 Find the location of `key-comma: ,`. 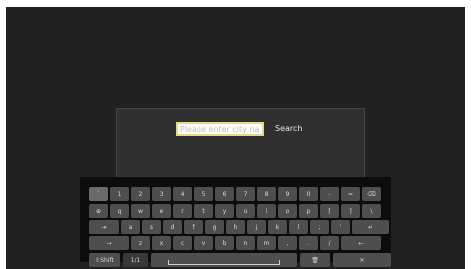

key-comma: , is located at coordinates (287, 243).